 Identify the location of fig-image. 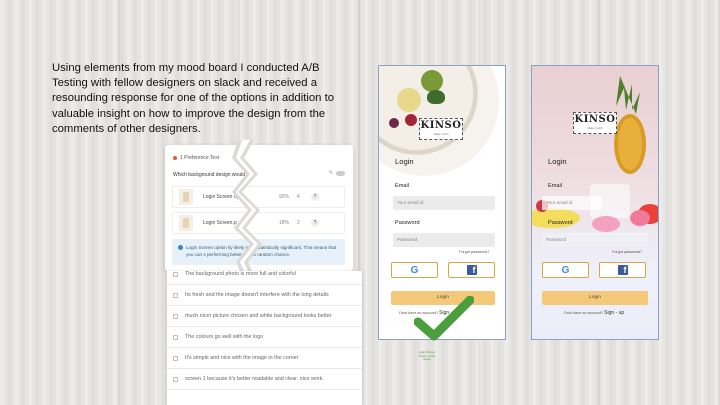
(432, 81).